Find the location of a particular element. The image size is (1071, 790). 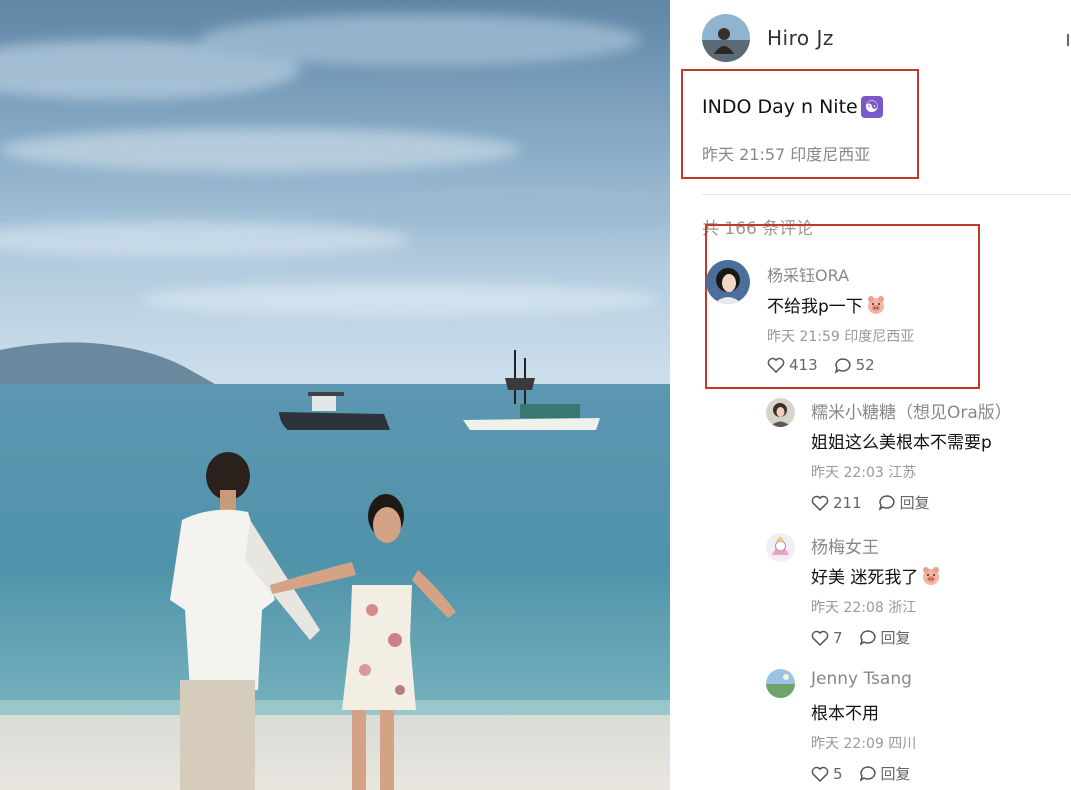

reply-button: 52 is located at coordinates (854, 365).